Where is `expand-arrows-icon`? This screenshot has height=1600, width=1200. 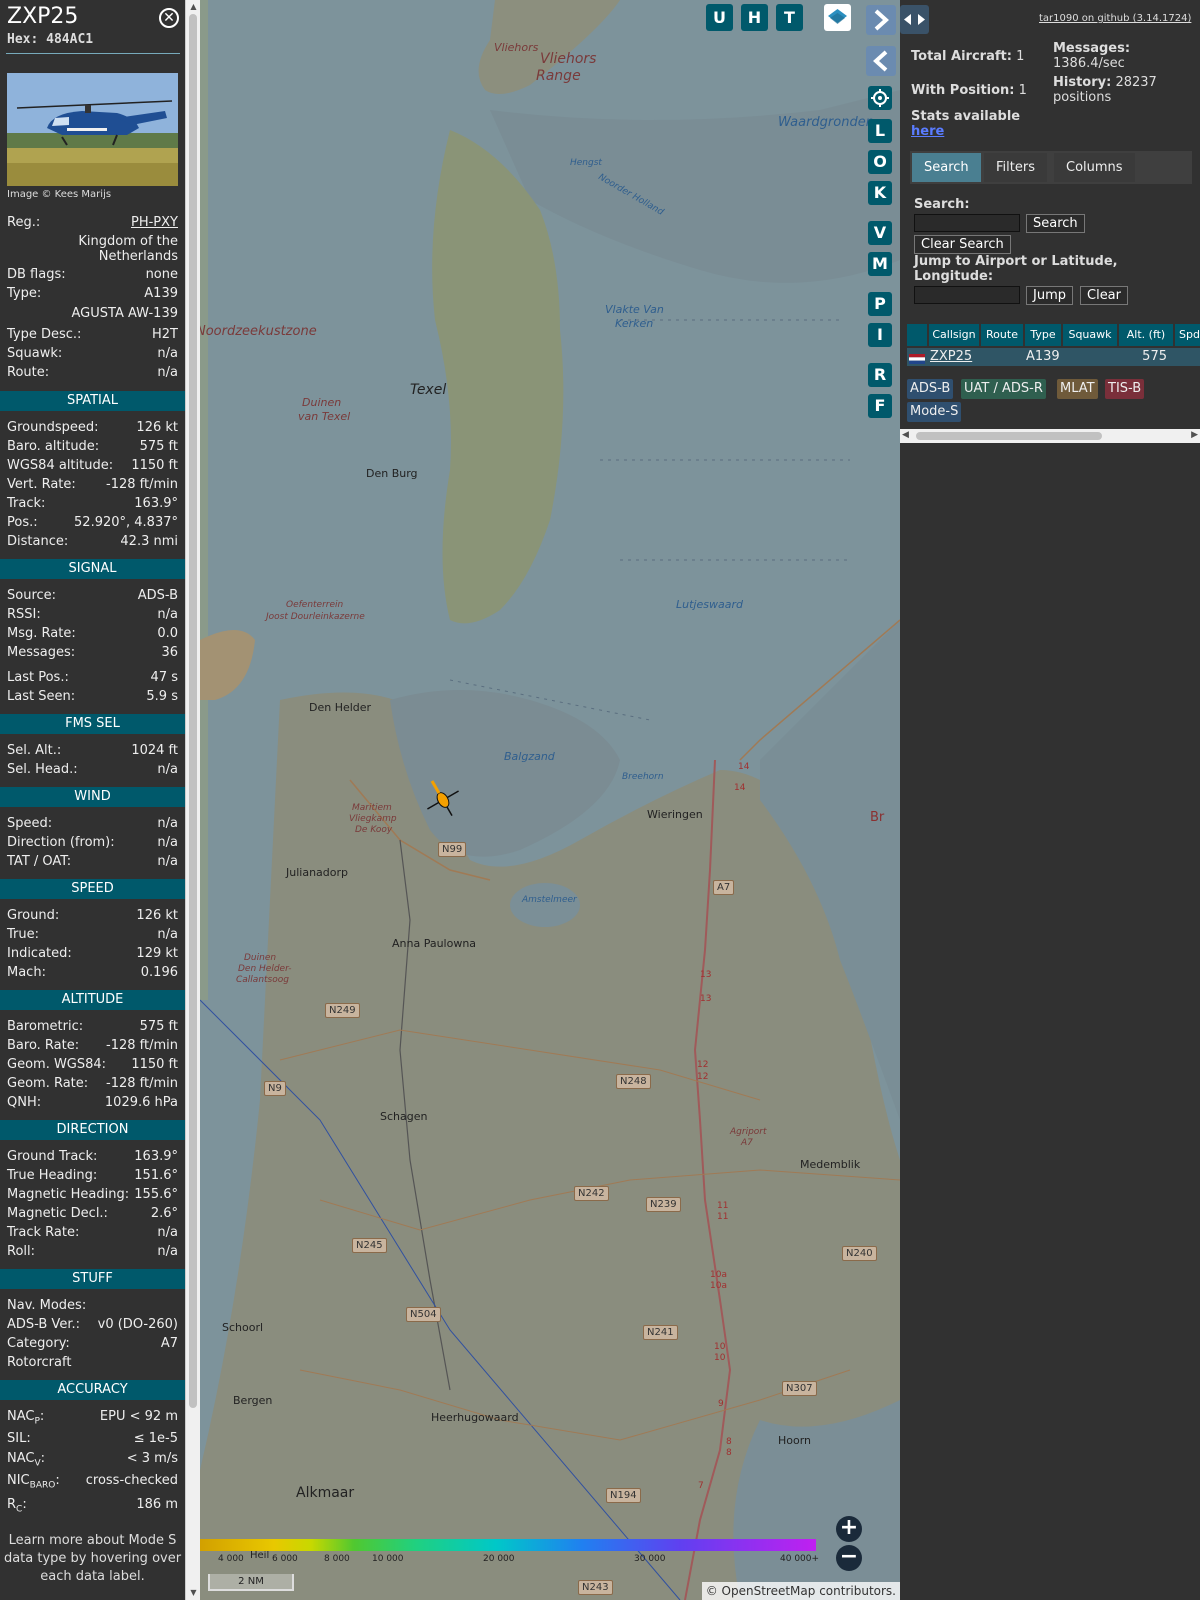 expand-arrows-icon is located at coordinates (914, 19).